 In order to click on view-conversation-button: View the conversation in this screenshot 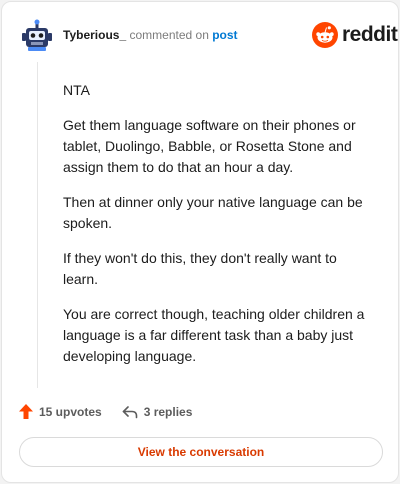, I will do `click(201, 452)`.